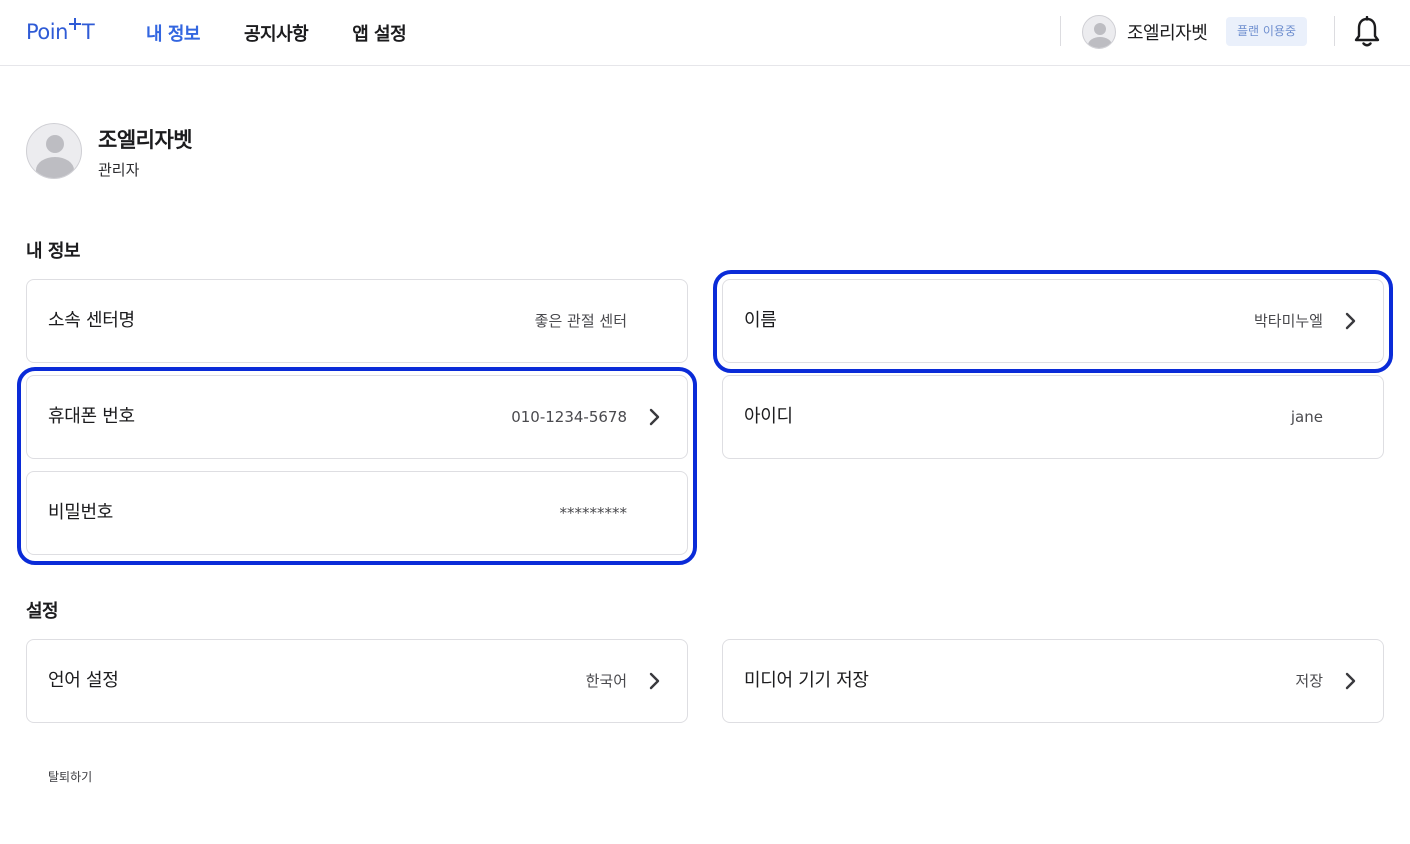  Describe the element at coordinates (1053, 681) in the screenshot. I see `card-media-storage: 미디어 기기 저장 저장` at that location.